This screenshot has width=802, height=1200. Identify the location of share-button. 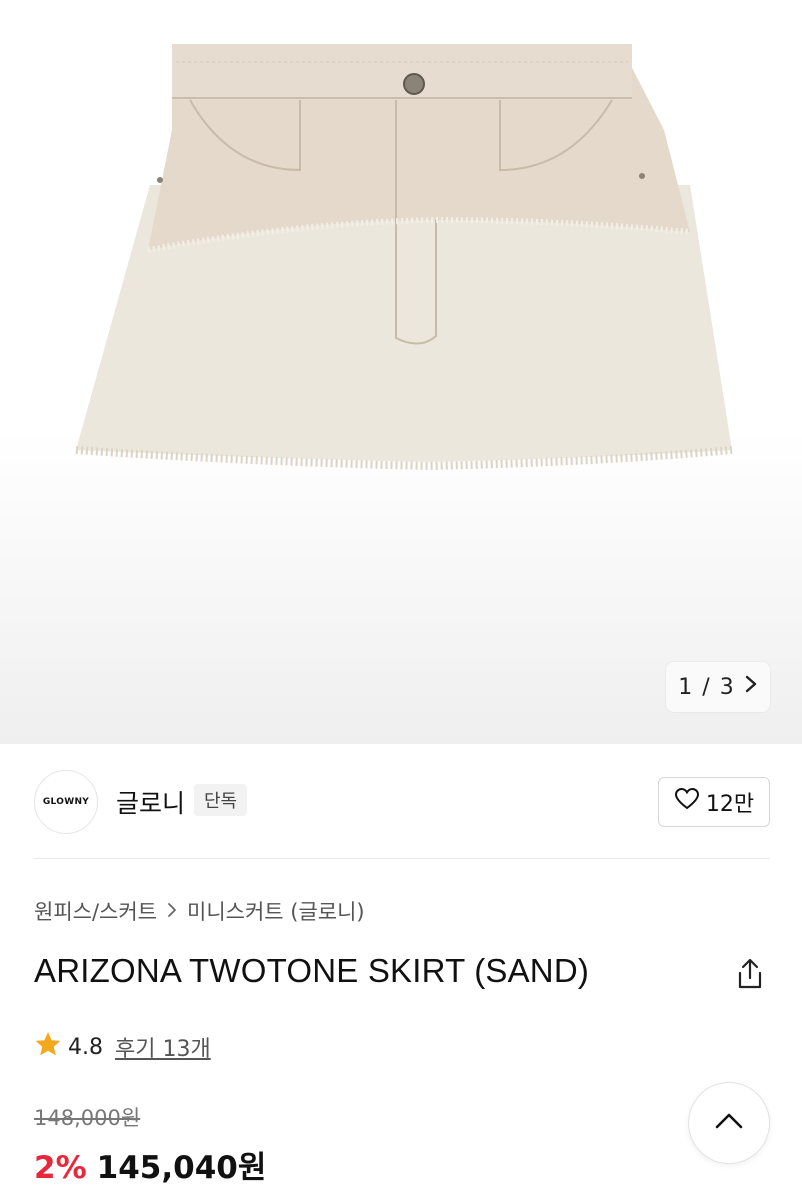
(750, 974).